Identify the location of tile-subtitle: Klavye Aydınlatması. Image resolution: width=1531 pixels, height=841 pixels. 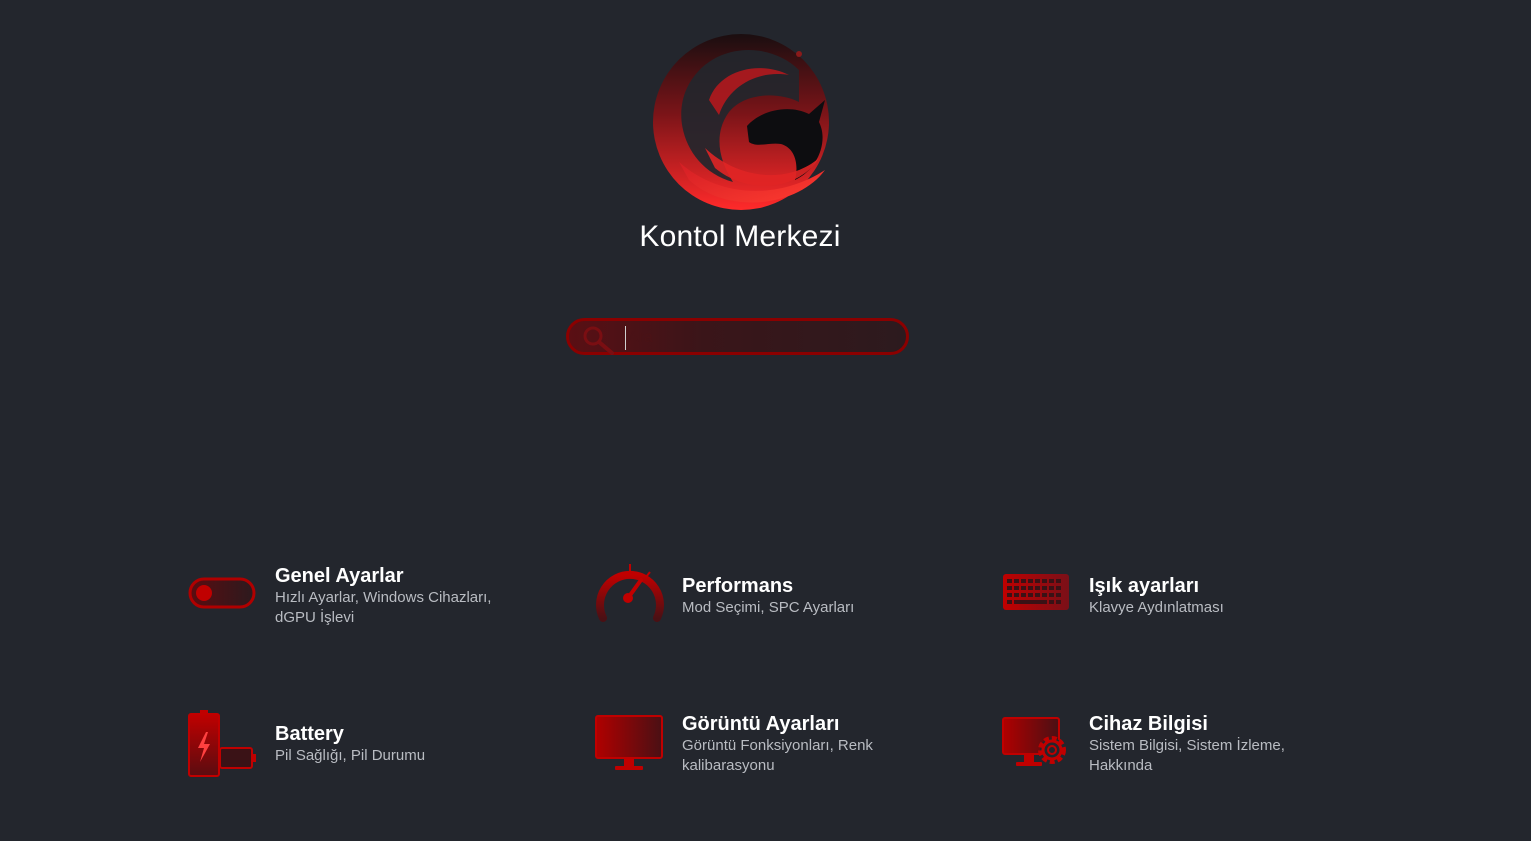
(1219, 608).